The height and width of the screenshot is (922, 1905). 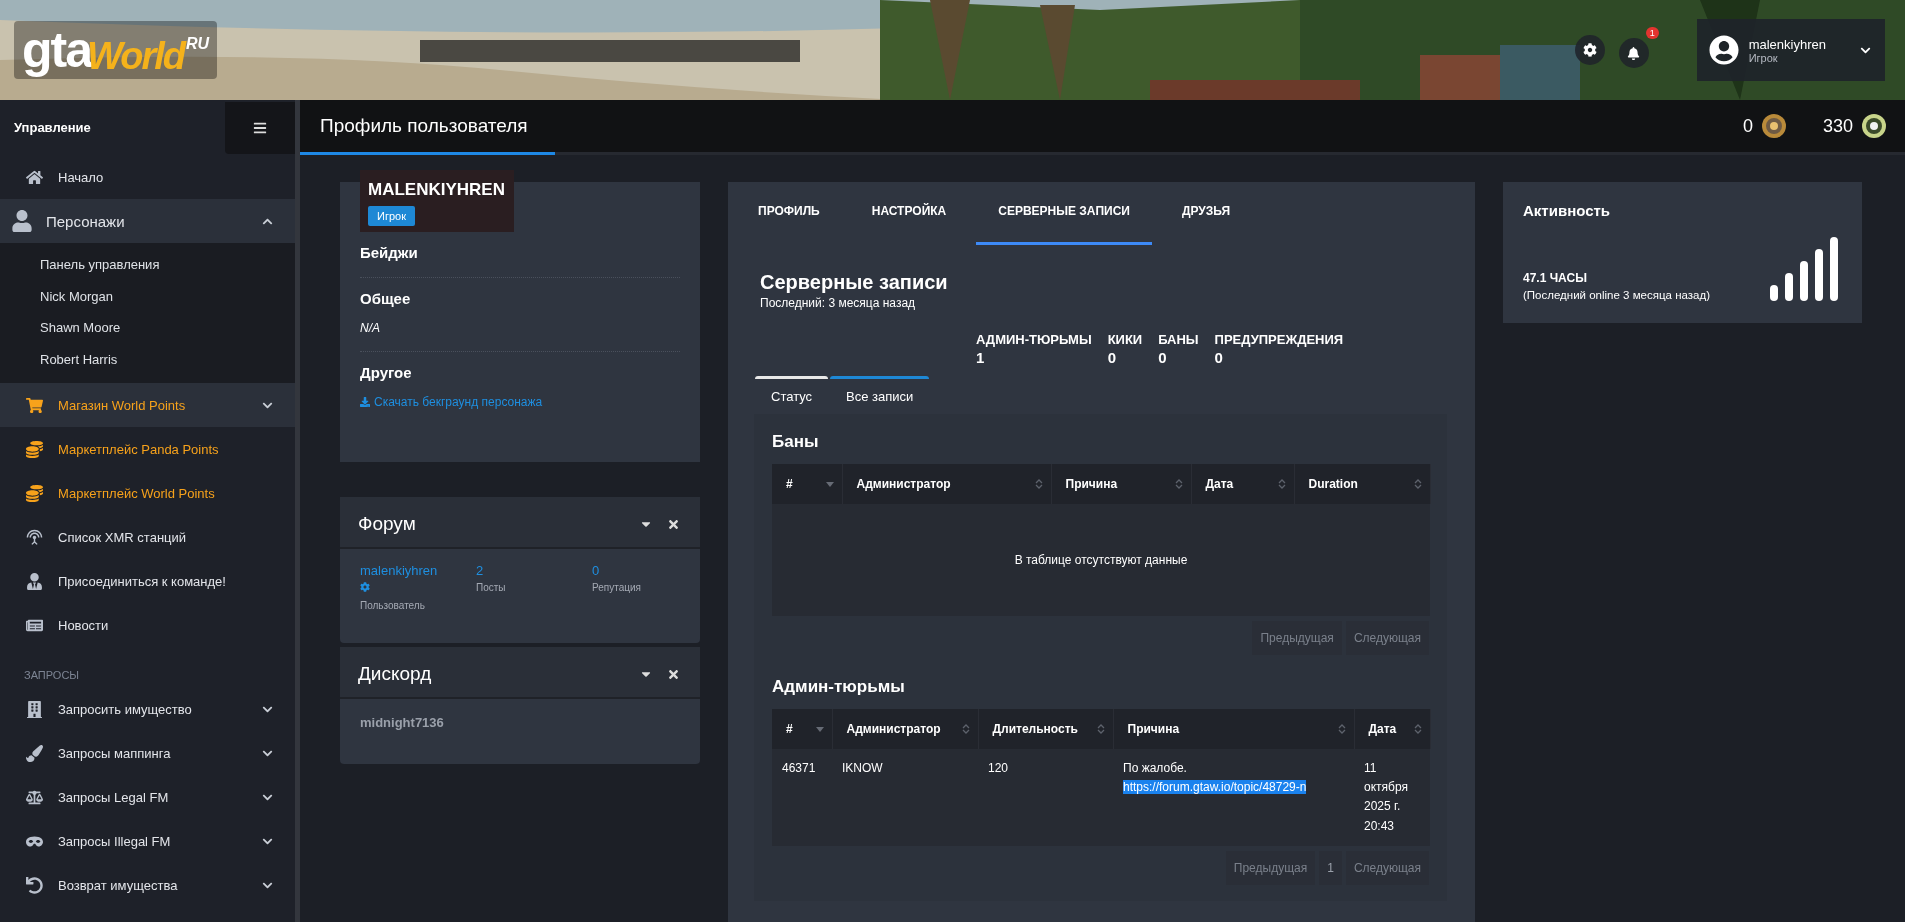 What do you see at coordinates (147, 221) in the screenshot?
I see `sidebar-item: Персонажи` at bounding box center [147, 221].